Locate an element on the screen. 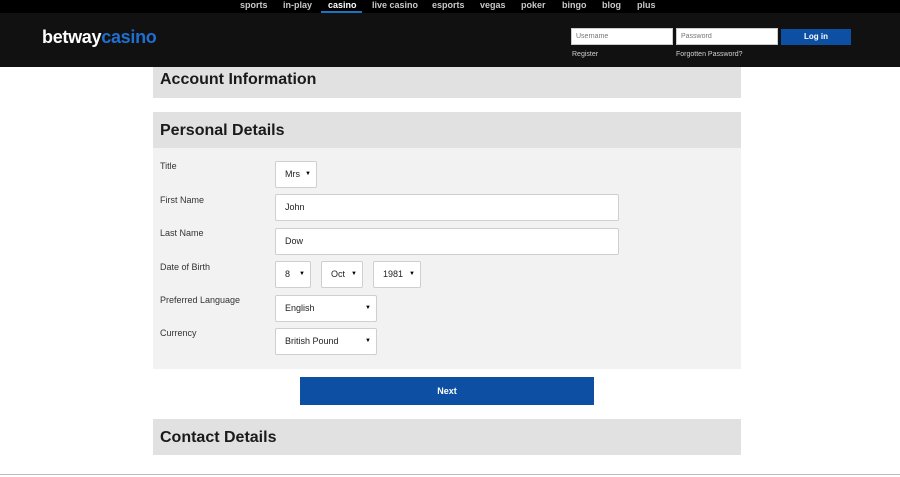 This screenshot has height=477, width=900. title-select: Mrs ▼ is located at coordinates (296, 174).